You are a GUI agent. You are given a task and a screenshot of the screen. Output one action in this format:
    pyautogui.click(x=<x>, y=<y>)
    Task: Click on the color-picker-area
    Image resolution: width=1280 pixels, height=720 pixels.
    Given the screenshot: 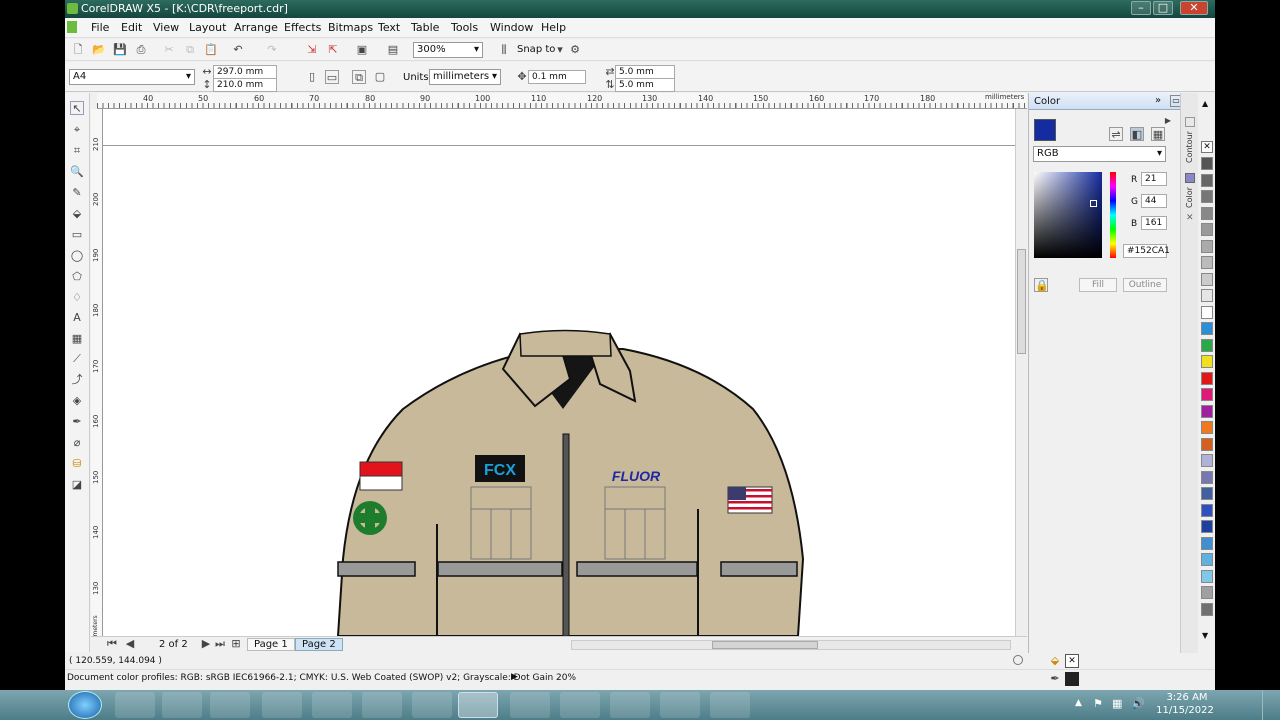 What is the action you would take?
    pyautogui.click(x=1068, y=215)
    